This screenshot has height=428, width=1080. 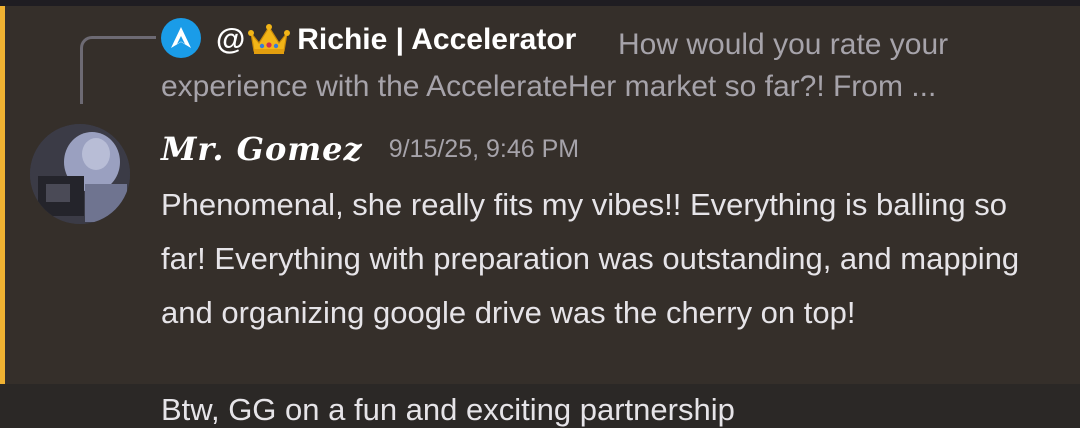 I want to click on user-avatar-image, so click(x=80, y=174).